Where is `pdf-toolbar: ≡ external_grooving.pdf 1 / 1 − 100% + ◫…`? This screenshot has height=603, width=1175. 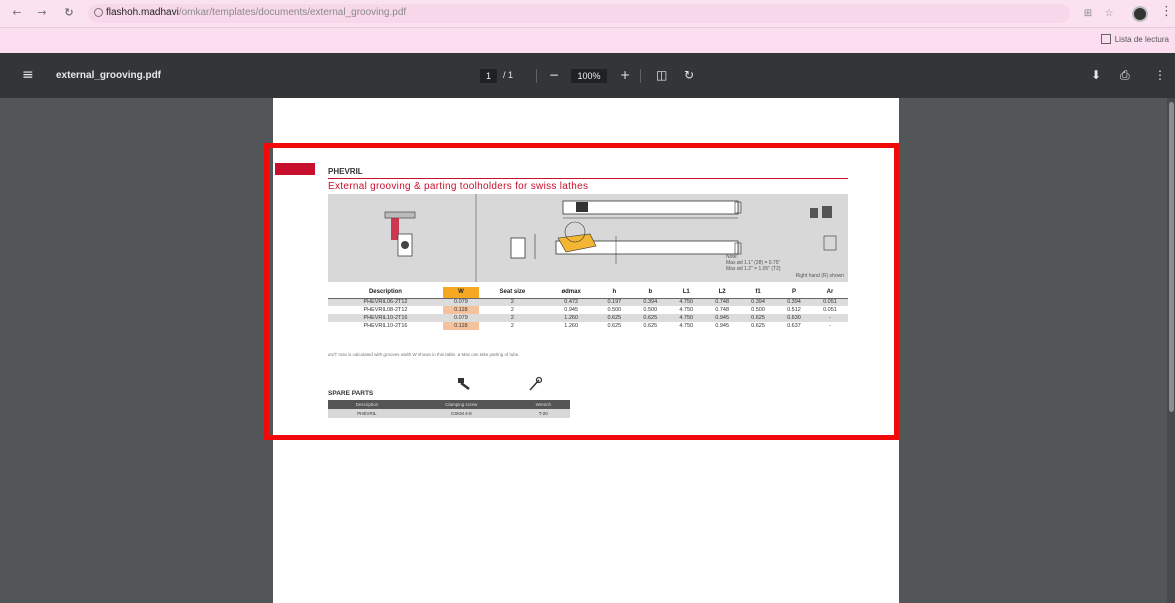
pdf-toolbar: ≡ external_grooving.pdf 1 / 1 − 100% + ◫… is located at coordinates (587, 75).